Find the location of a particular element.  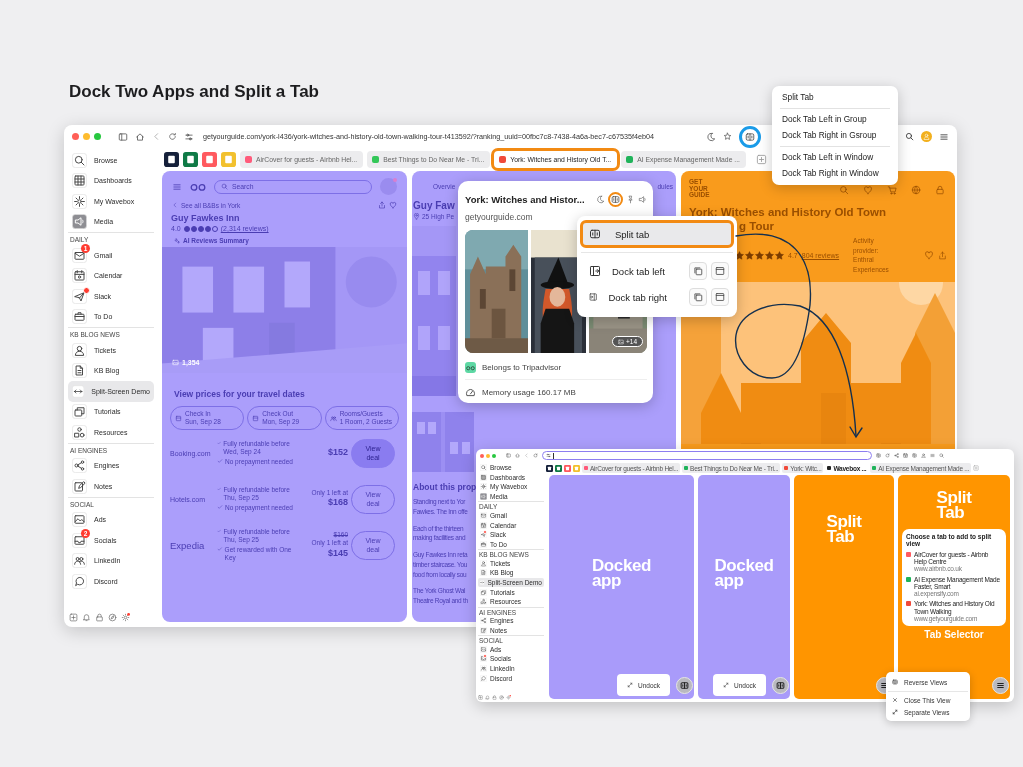

menu-item: Dock tab left is located at coordinates (657, 271).